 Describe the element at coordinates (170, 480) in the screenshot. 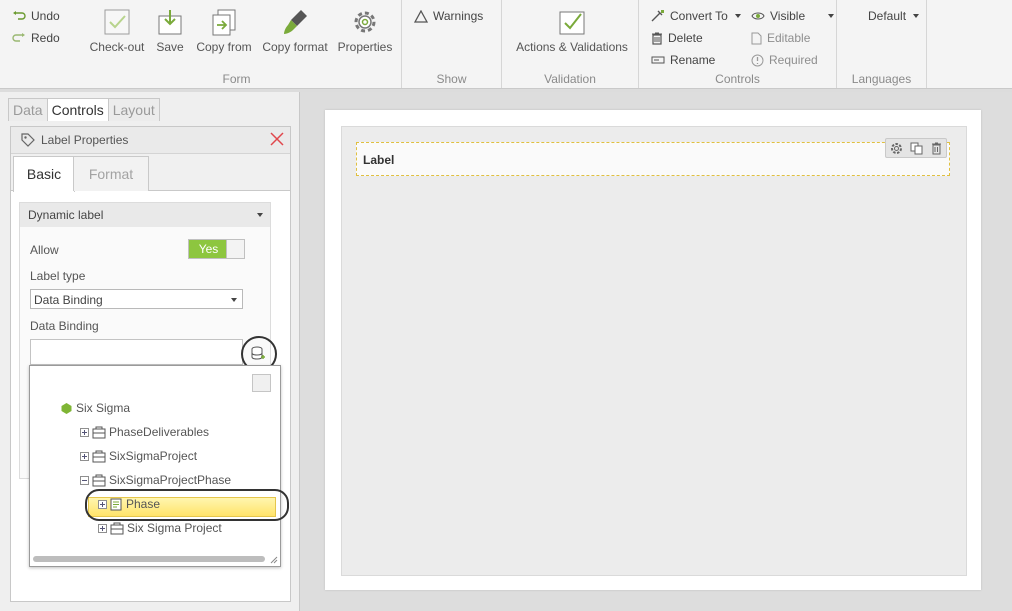

I see `tree-item-label: SixSigmaProjectPhase` at that location.